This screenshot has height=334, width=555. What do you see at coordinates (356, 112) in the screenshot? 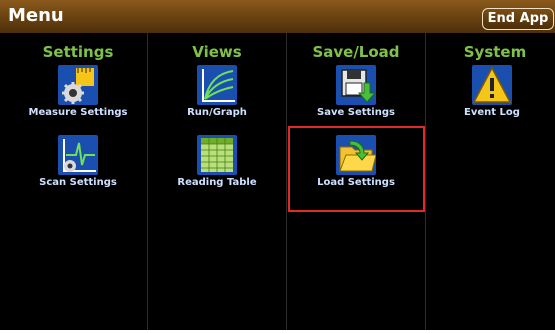
I see `save-settings-label: Save Settings` at bounding box center [356, 112].